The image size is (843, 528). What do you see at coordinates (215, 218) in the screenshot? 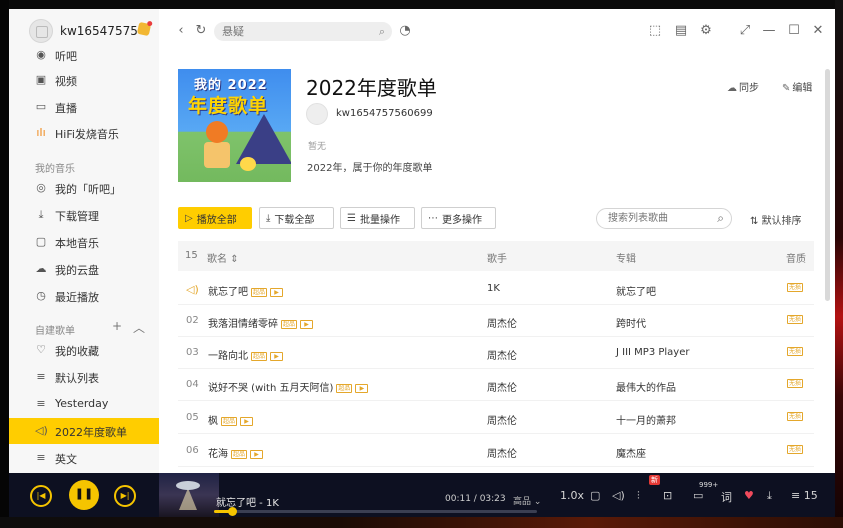
I see `play-all-button: ▷ 播放全部` at bounding box center [215, 218].